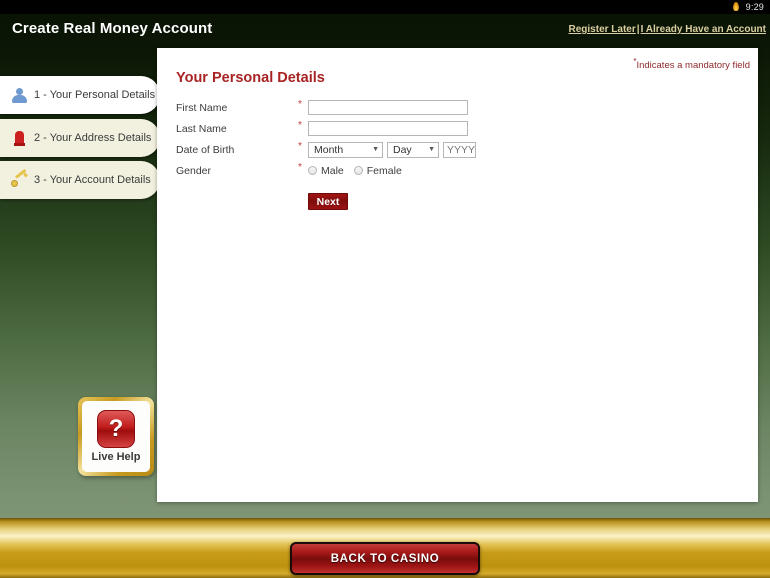 The height and width of the screenshot is (578, 770). I want to click on next-button: Next, so click(328, 201).